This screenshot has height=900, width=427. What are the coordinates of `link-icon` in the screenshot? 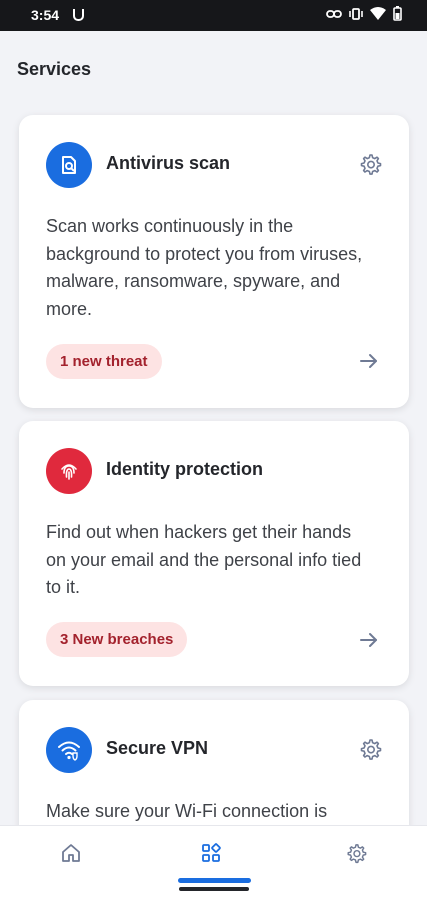 It's located at (334, 13).